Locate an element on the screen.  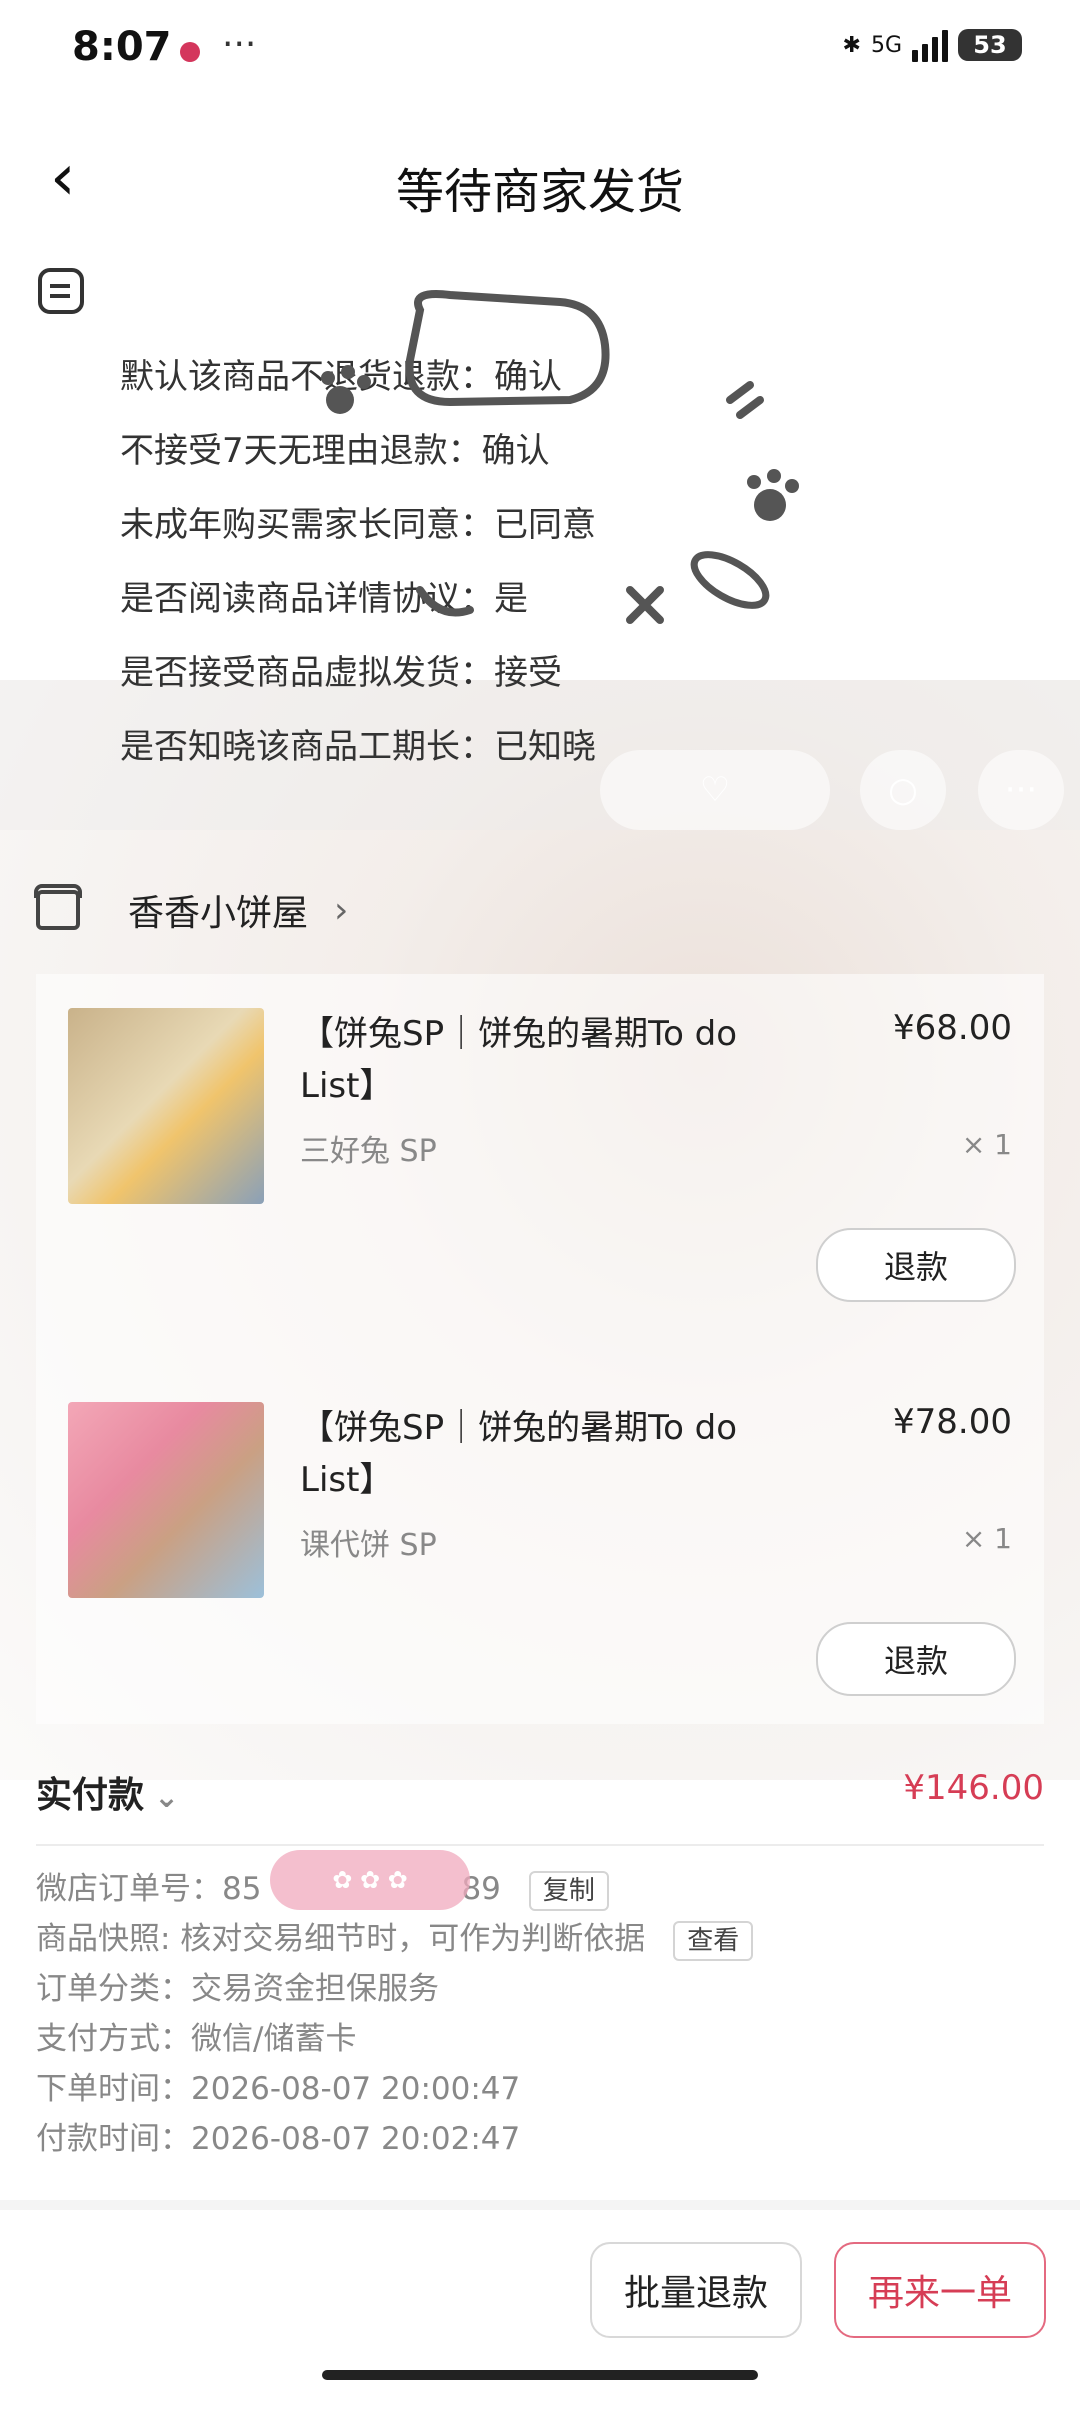
paid-row: 实付款 ⌄ ¥146.00 is located at coordinates (540, 1788).